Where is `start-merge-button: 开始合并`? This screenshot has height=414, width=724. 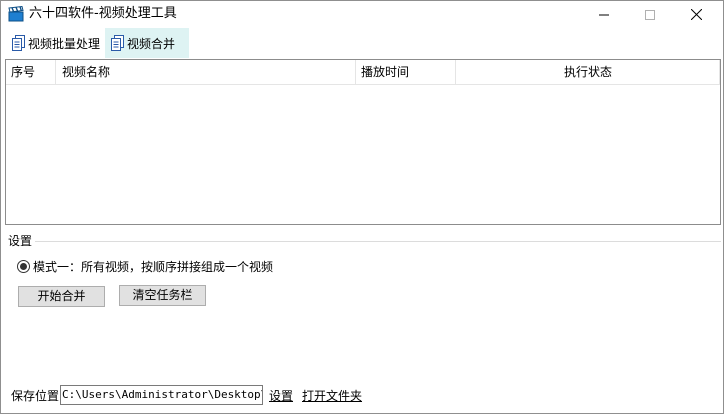
start-merge-button: 开始合并 is located at coordinates (61, 296).